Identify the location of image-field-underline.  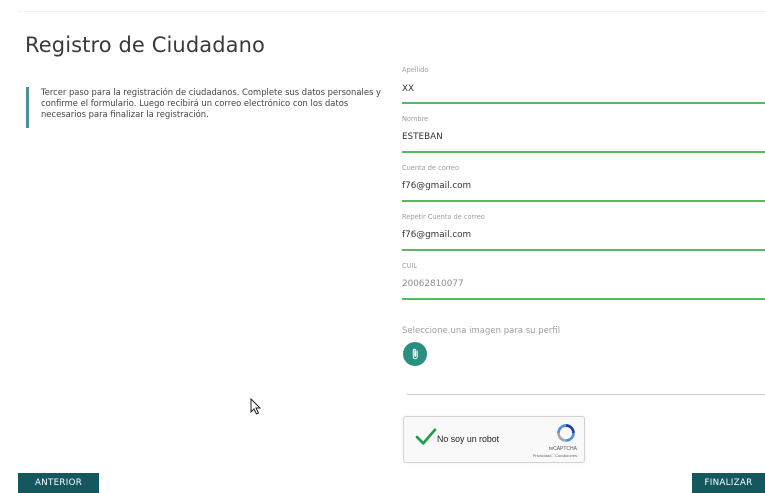
(586, 394).